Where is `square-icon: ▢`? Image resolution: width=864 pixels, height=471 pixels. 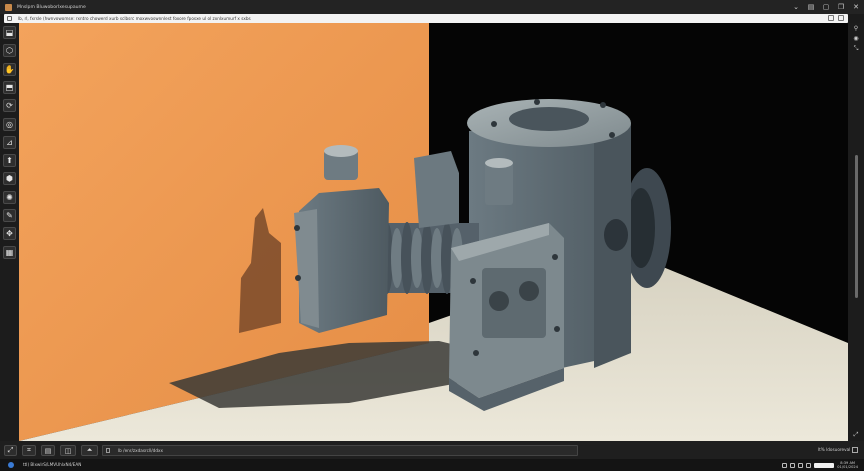
square-icon: ▢ is located at coordinates (826, 7).